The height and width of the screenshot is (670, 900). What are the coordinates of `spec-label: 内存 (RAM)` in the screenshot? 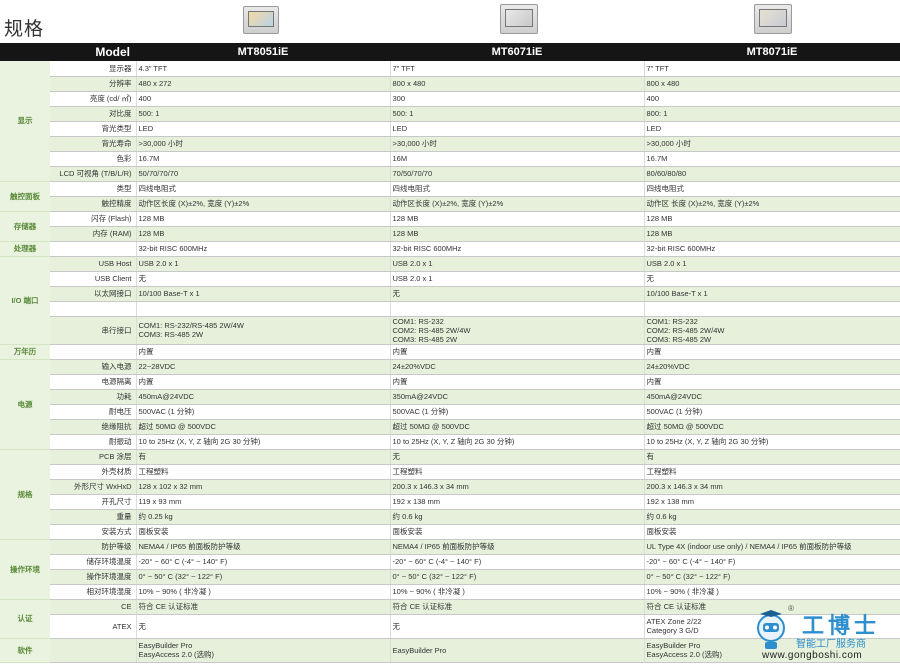 It's located at (93, 234).